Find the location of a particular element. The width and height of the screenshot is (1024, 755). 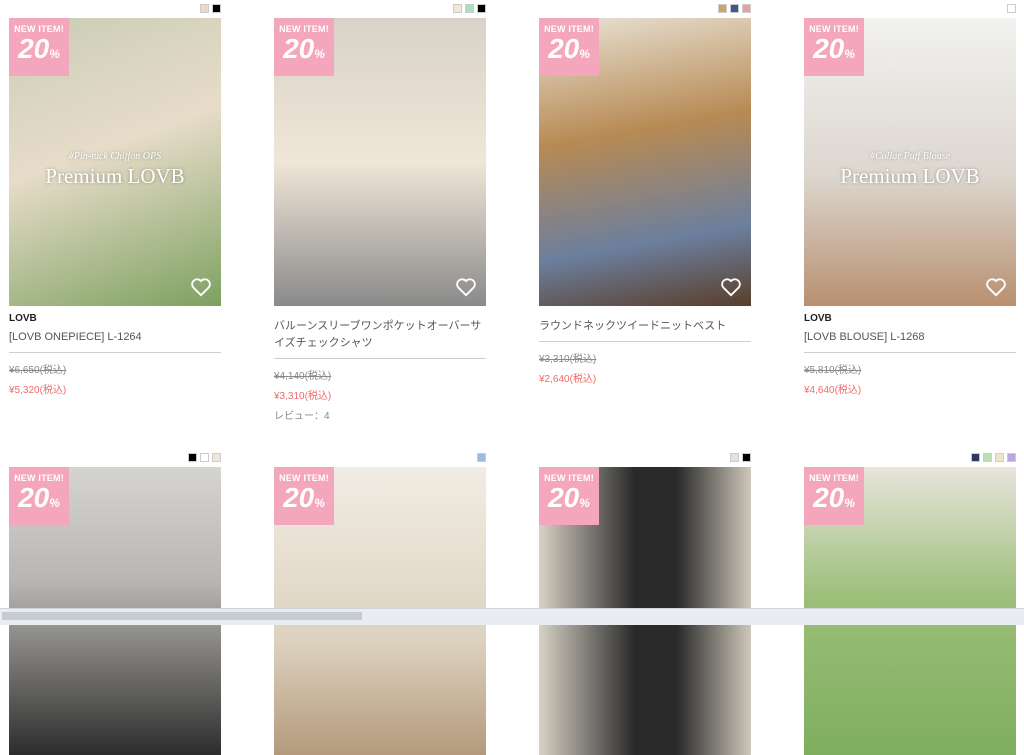

sale-price: ¥4,640(税込) is located at coordinates (833, 390).